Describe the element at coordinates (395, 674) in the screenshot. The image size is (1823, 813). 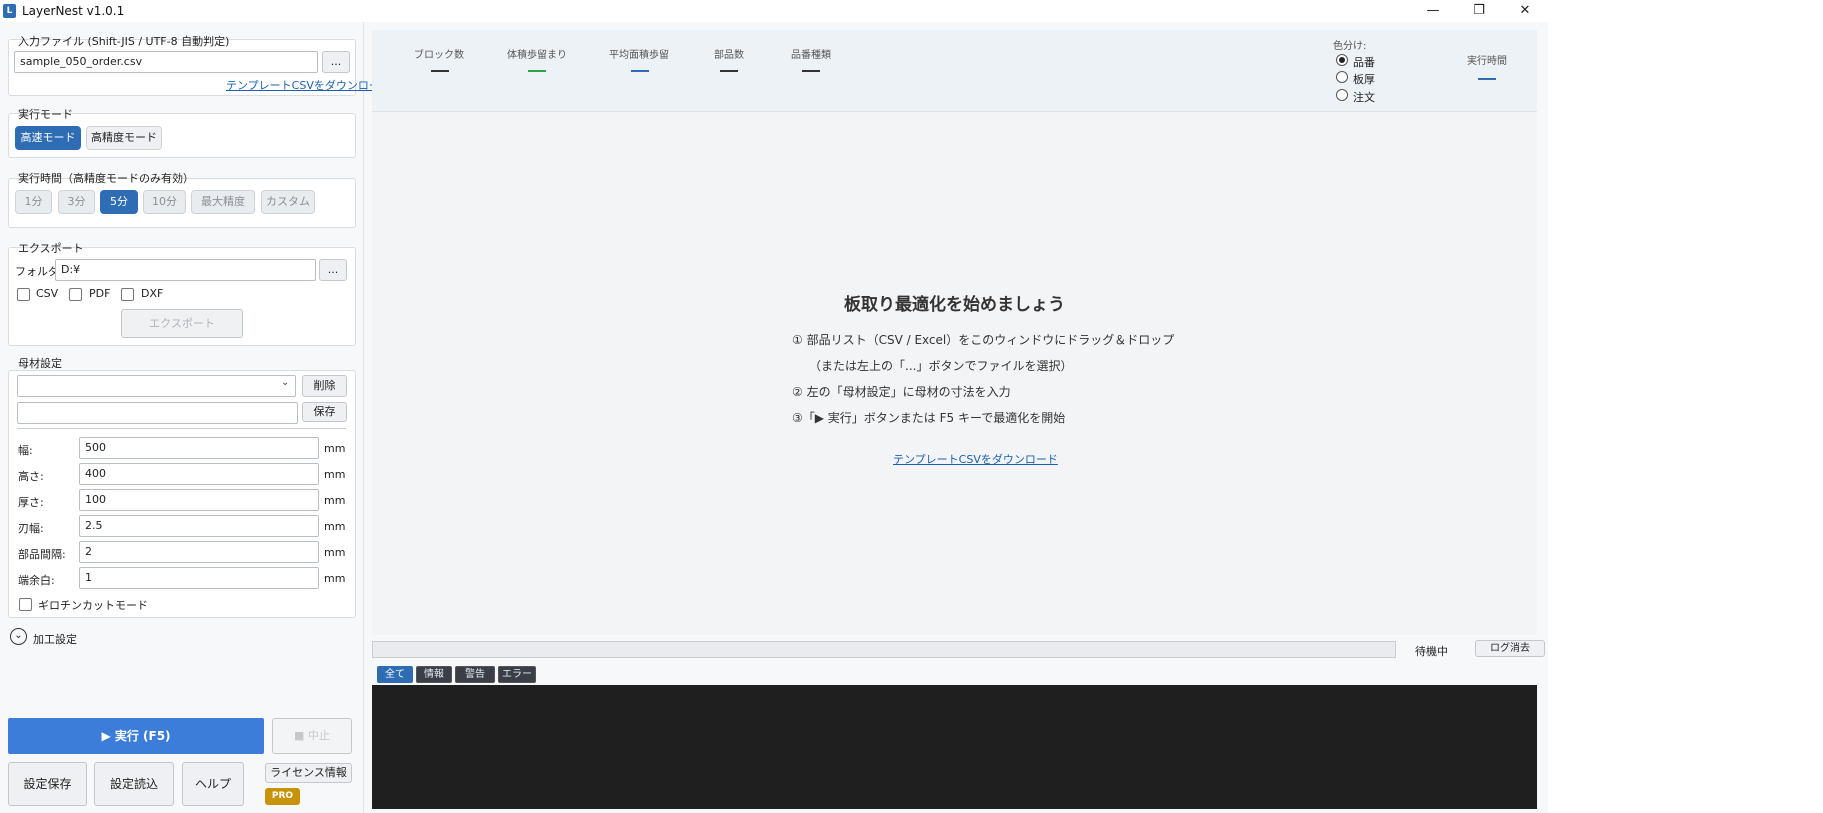
I see `log-filter-all: 全て` at that location.